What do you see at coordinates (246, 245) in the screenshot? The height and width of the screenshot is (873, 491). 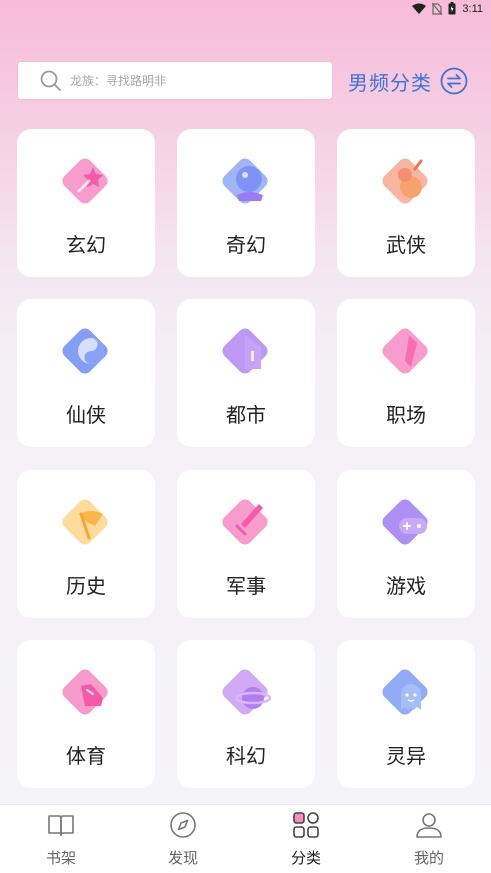 I see `category-label: 奇幻` at bounding box center [246, 245].